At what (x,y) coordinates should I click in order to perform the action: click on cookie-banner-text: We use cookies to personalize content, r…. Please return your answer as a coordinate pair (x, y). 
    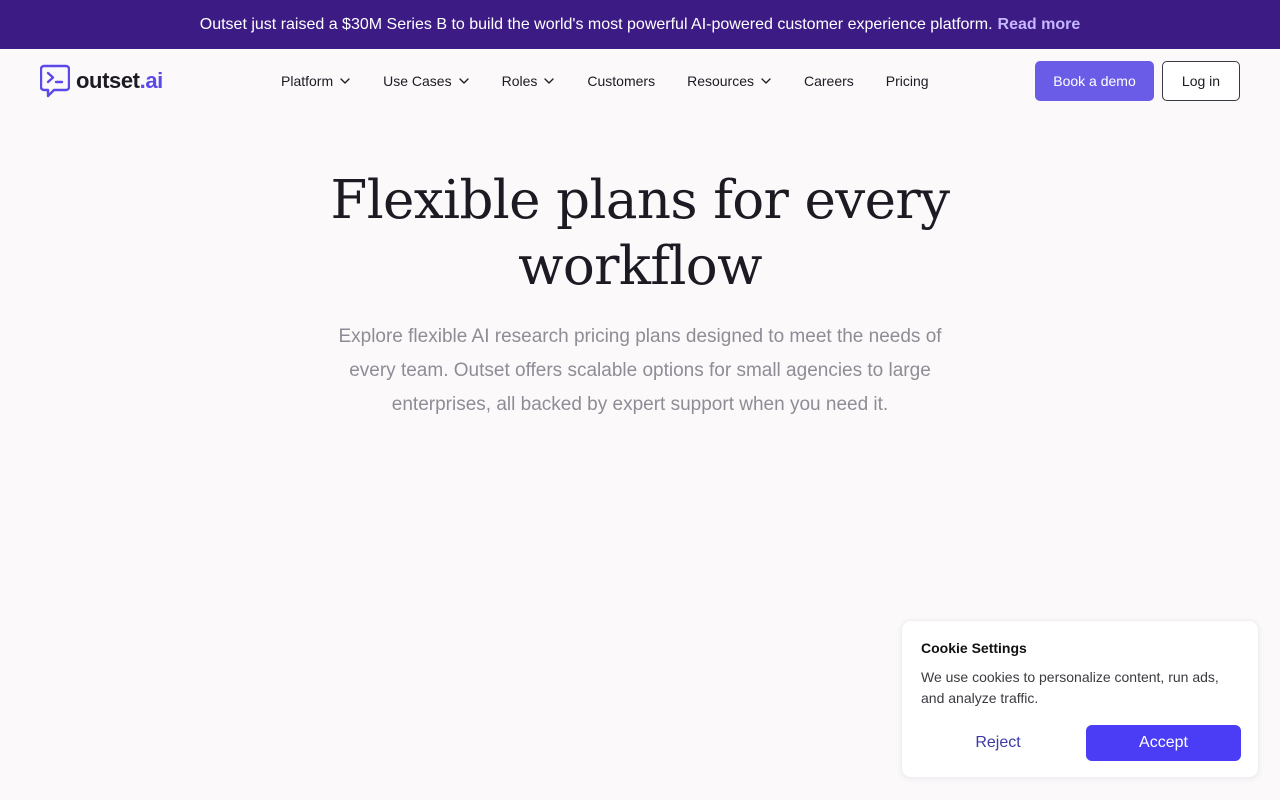
    Looking at the image, I should click on (1070, 687).